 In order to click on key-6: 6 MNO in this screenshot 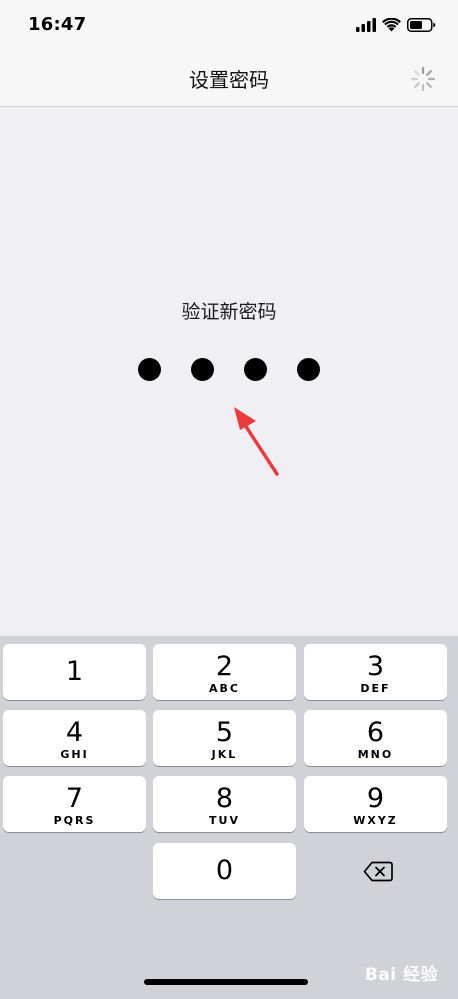, I will do `click(375, 738)`.